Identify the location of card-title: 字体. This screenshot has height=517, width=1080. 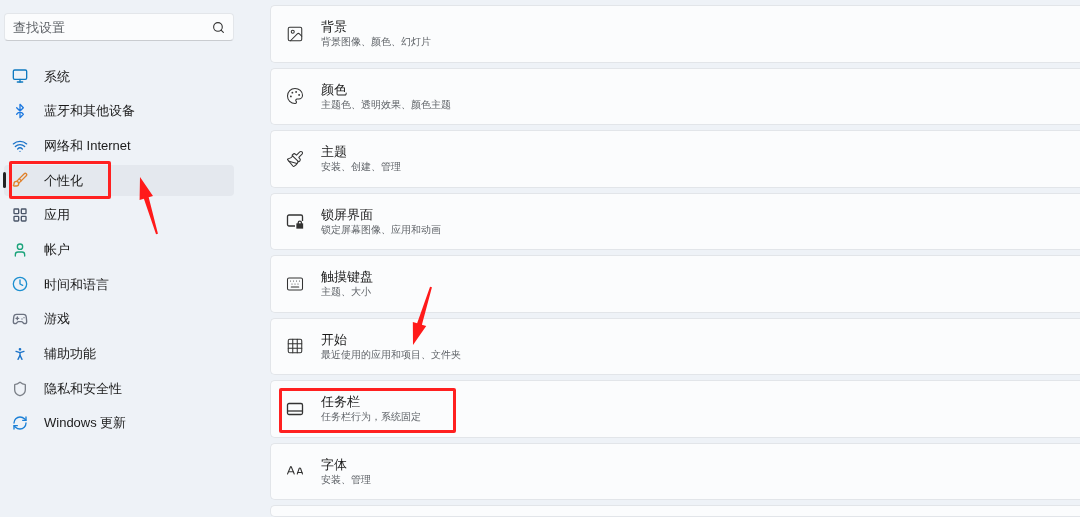
(334, 464).